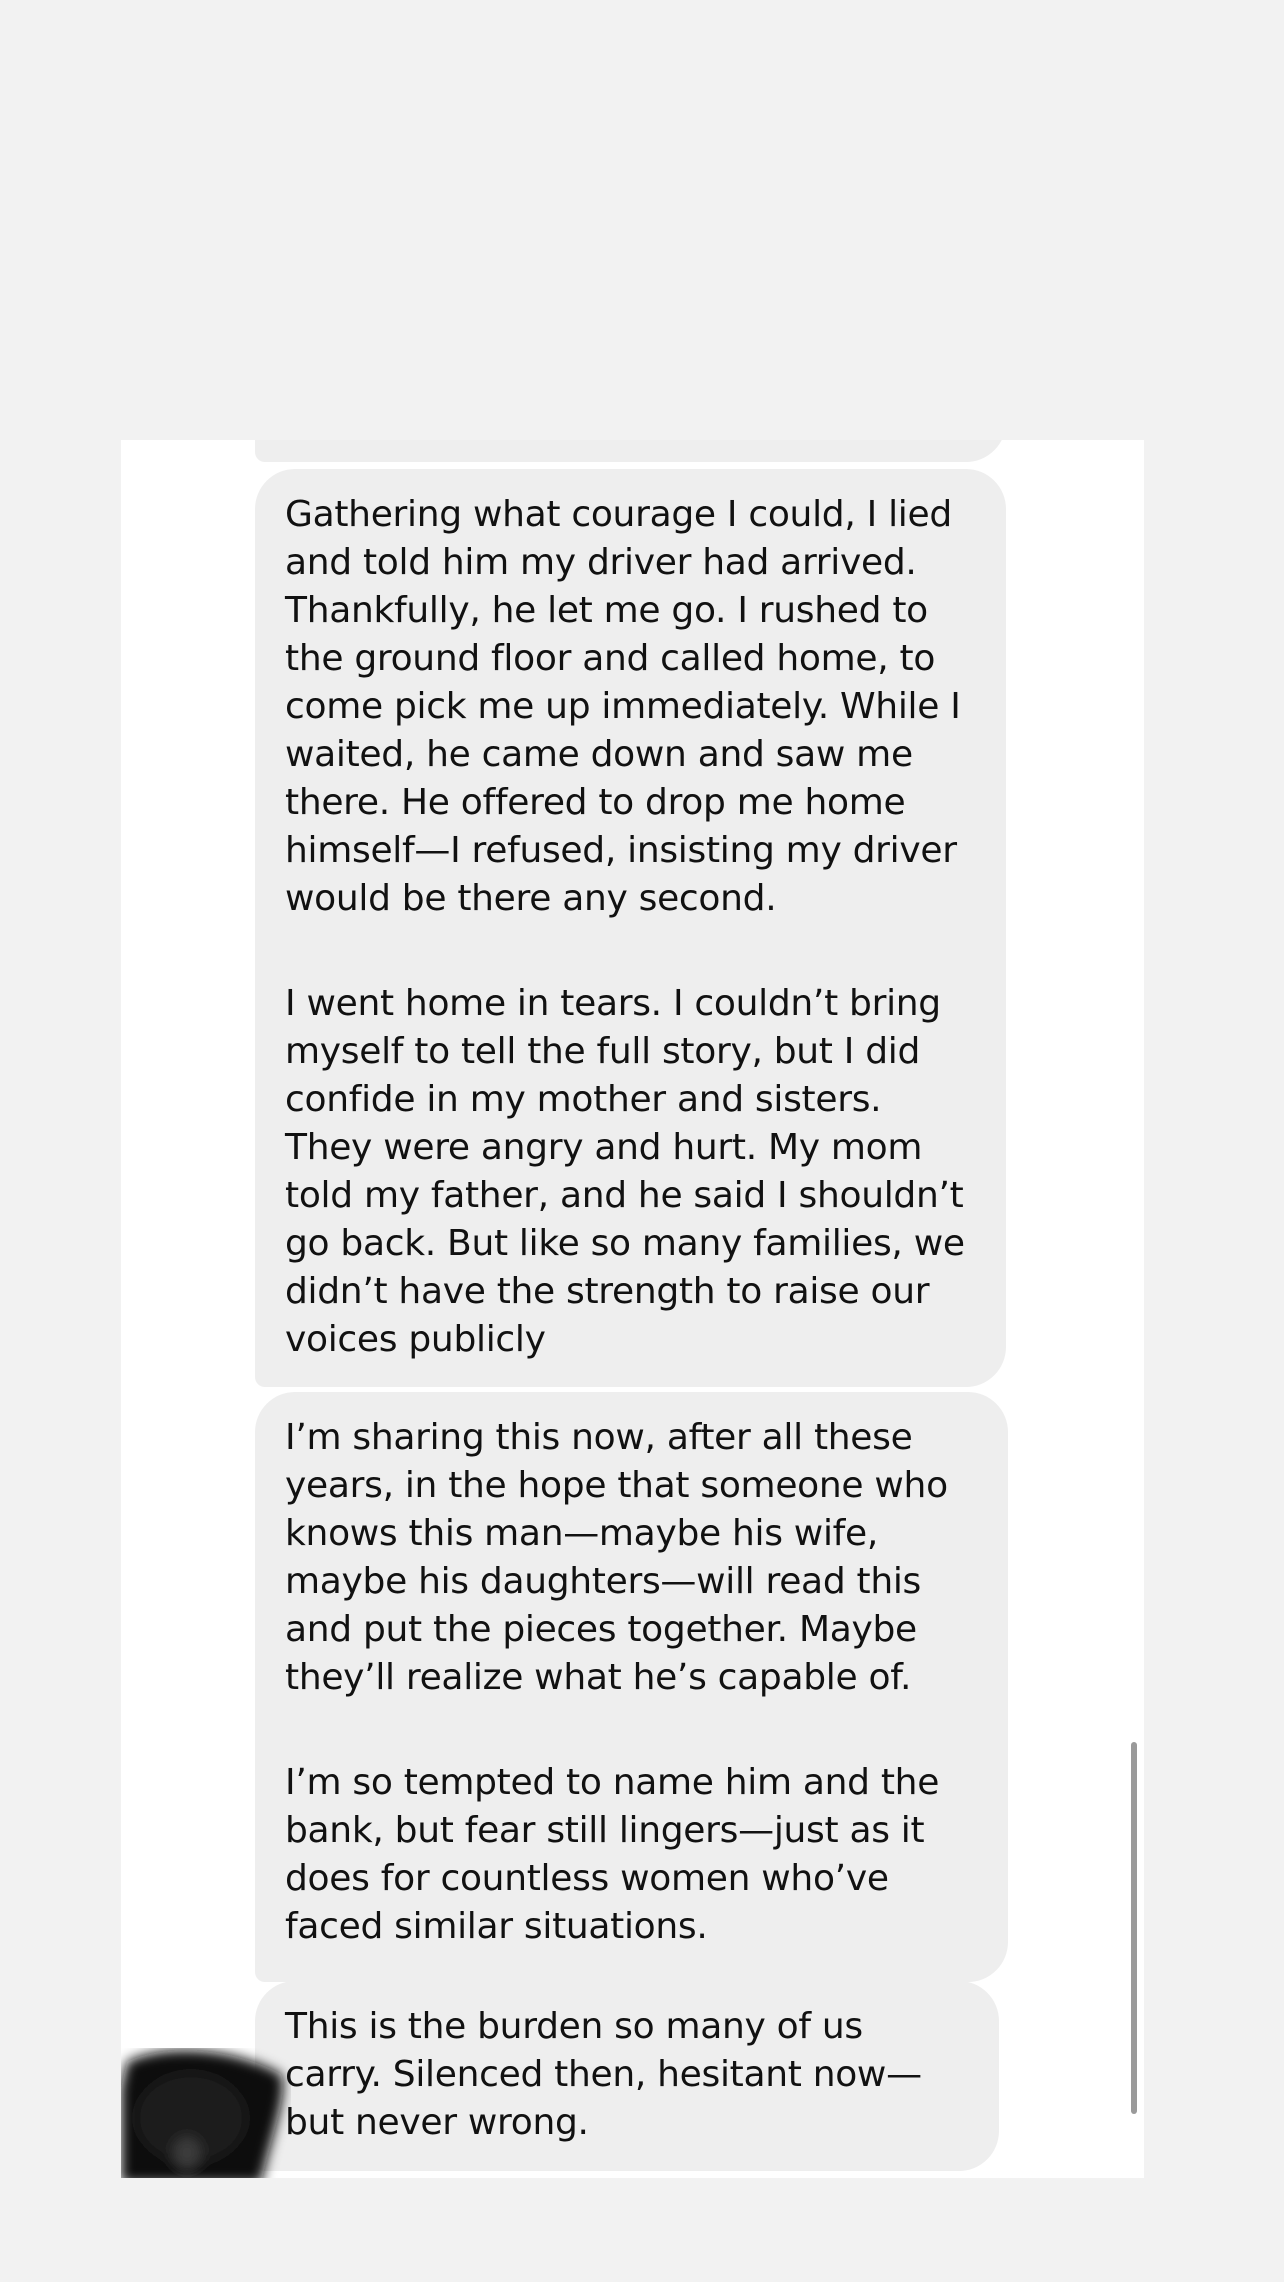 Image resolution: width=1284 pixels, height=2282 pixels. I want to click on vertical-scrollbar, so click(1134, 1928).